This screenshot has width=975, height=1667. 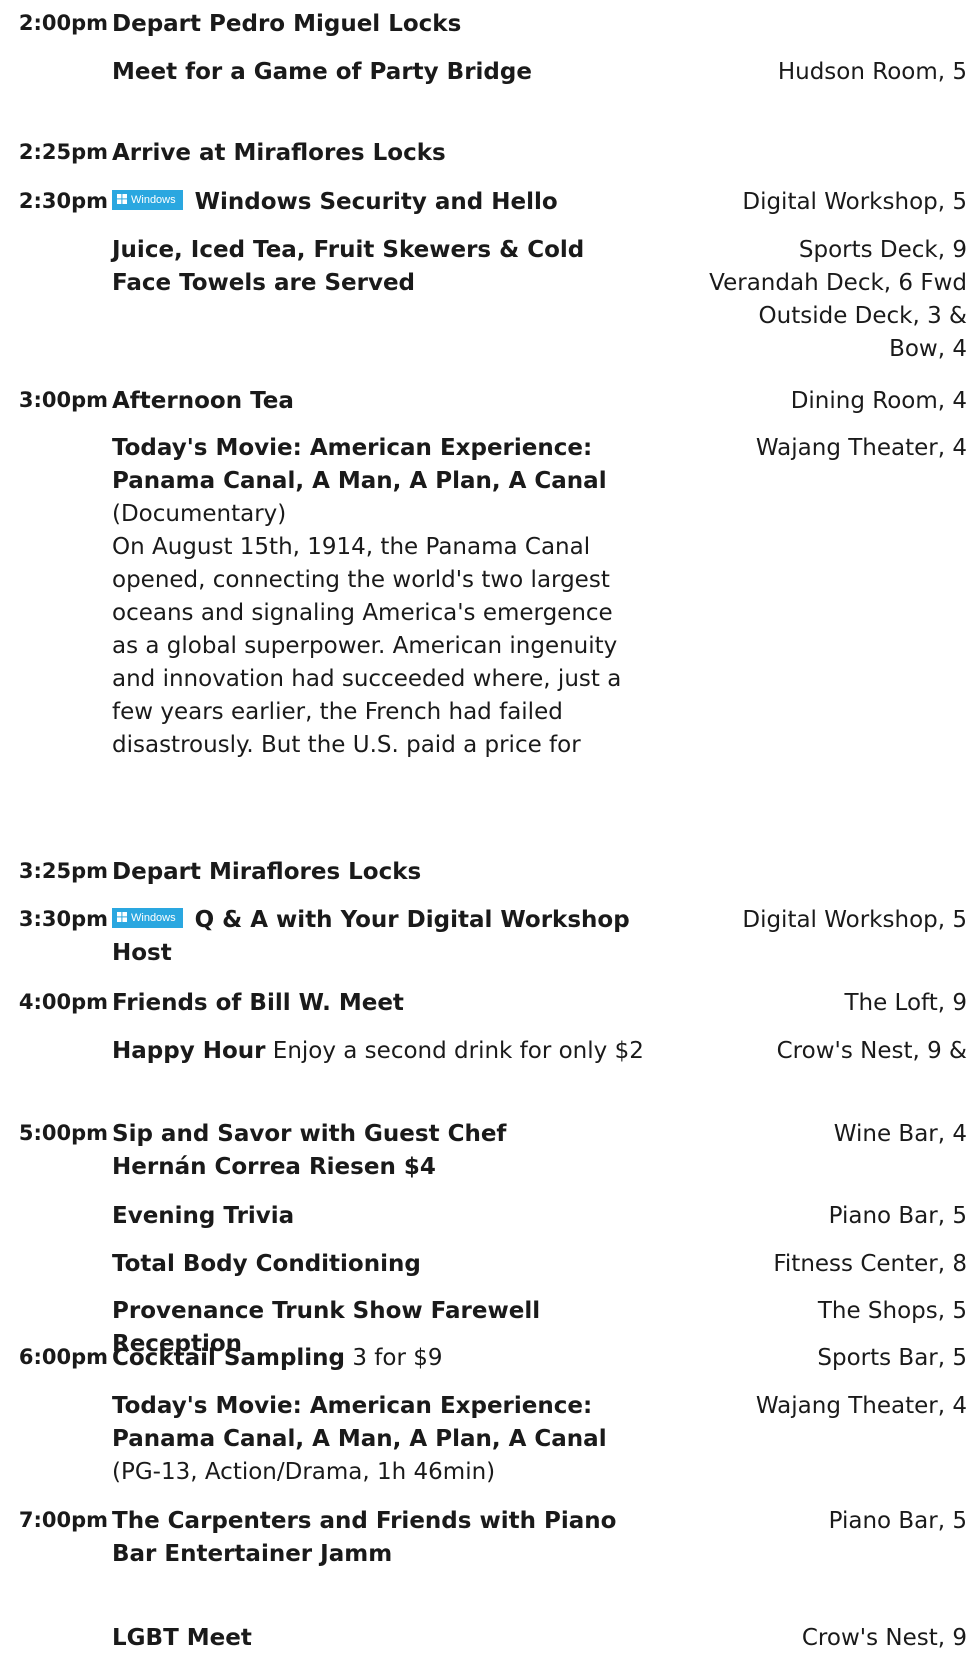 I want to click on entry-subtitle: (PG-13, Action/Drama, 1h 46min), so click(x=304, y=1472).